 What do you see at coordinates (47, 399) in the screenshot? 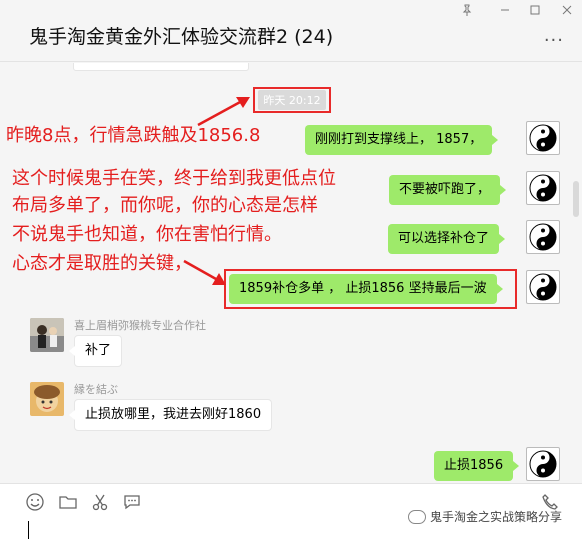
I see `cartoon-avatar` at bounding box center [47, 399].